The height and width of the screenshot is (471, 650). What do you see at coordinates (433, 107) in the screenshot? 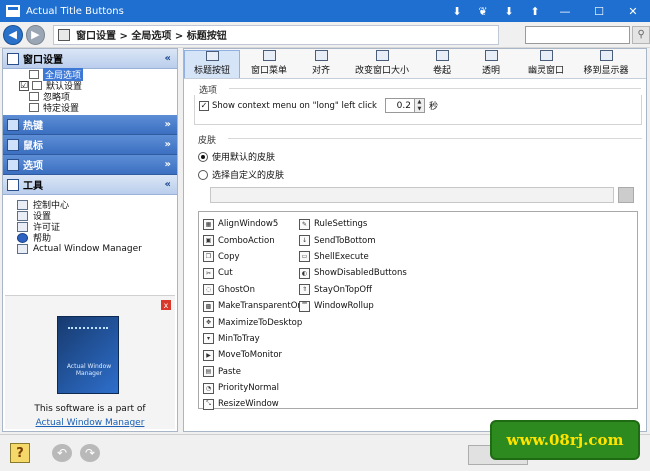
I see `seconds-unit: 秒` at bounding box center [433, 107].